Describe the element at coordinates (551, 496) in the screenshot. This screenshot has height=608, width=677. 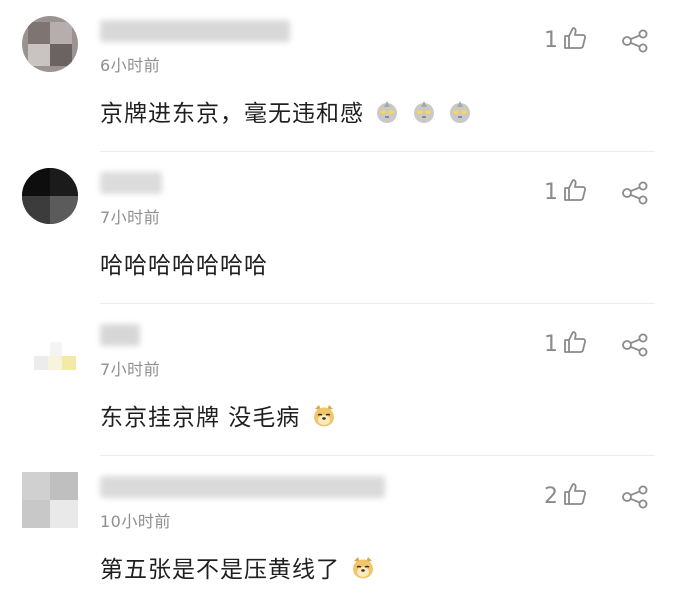
I see `like-count: 2` at that location.